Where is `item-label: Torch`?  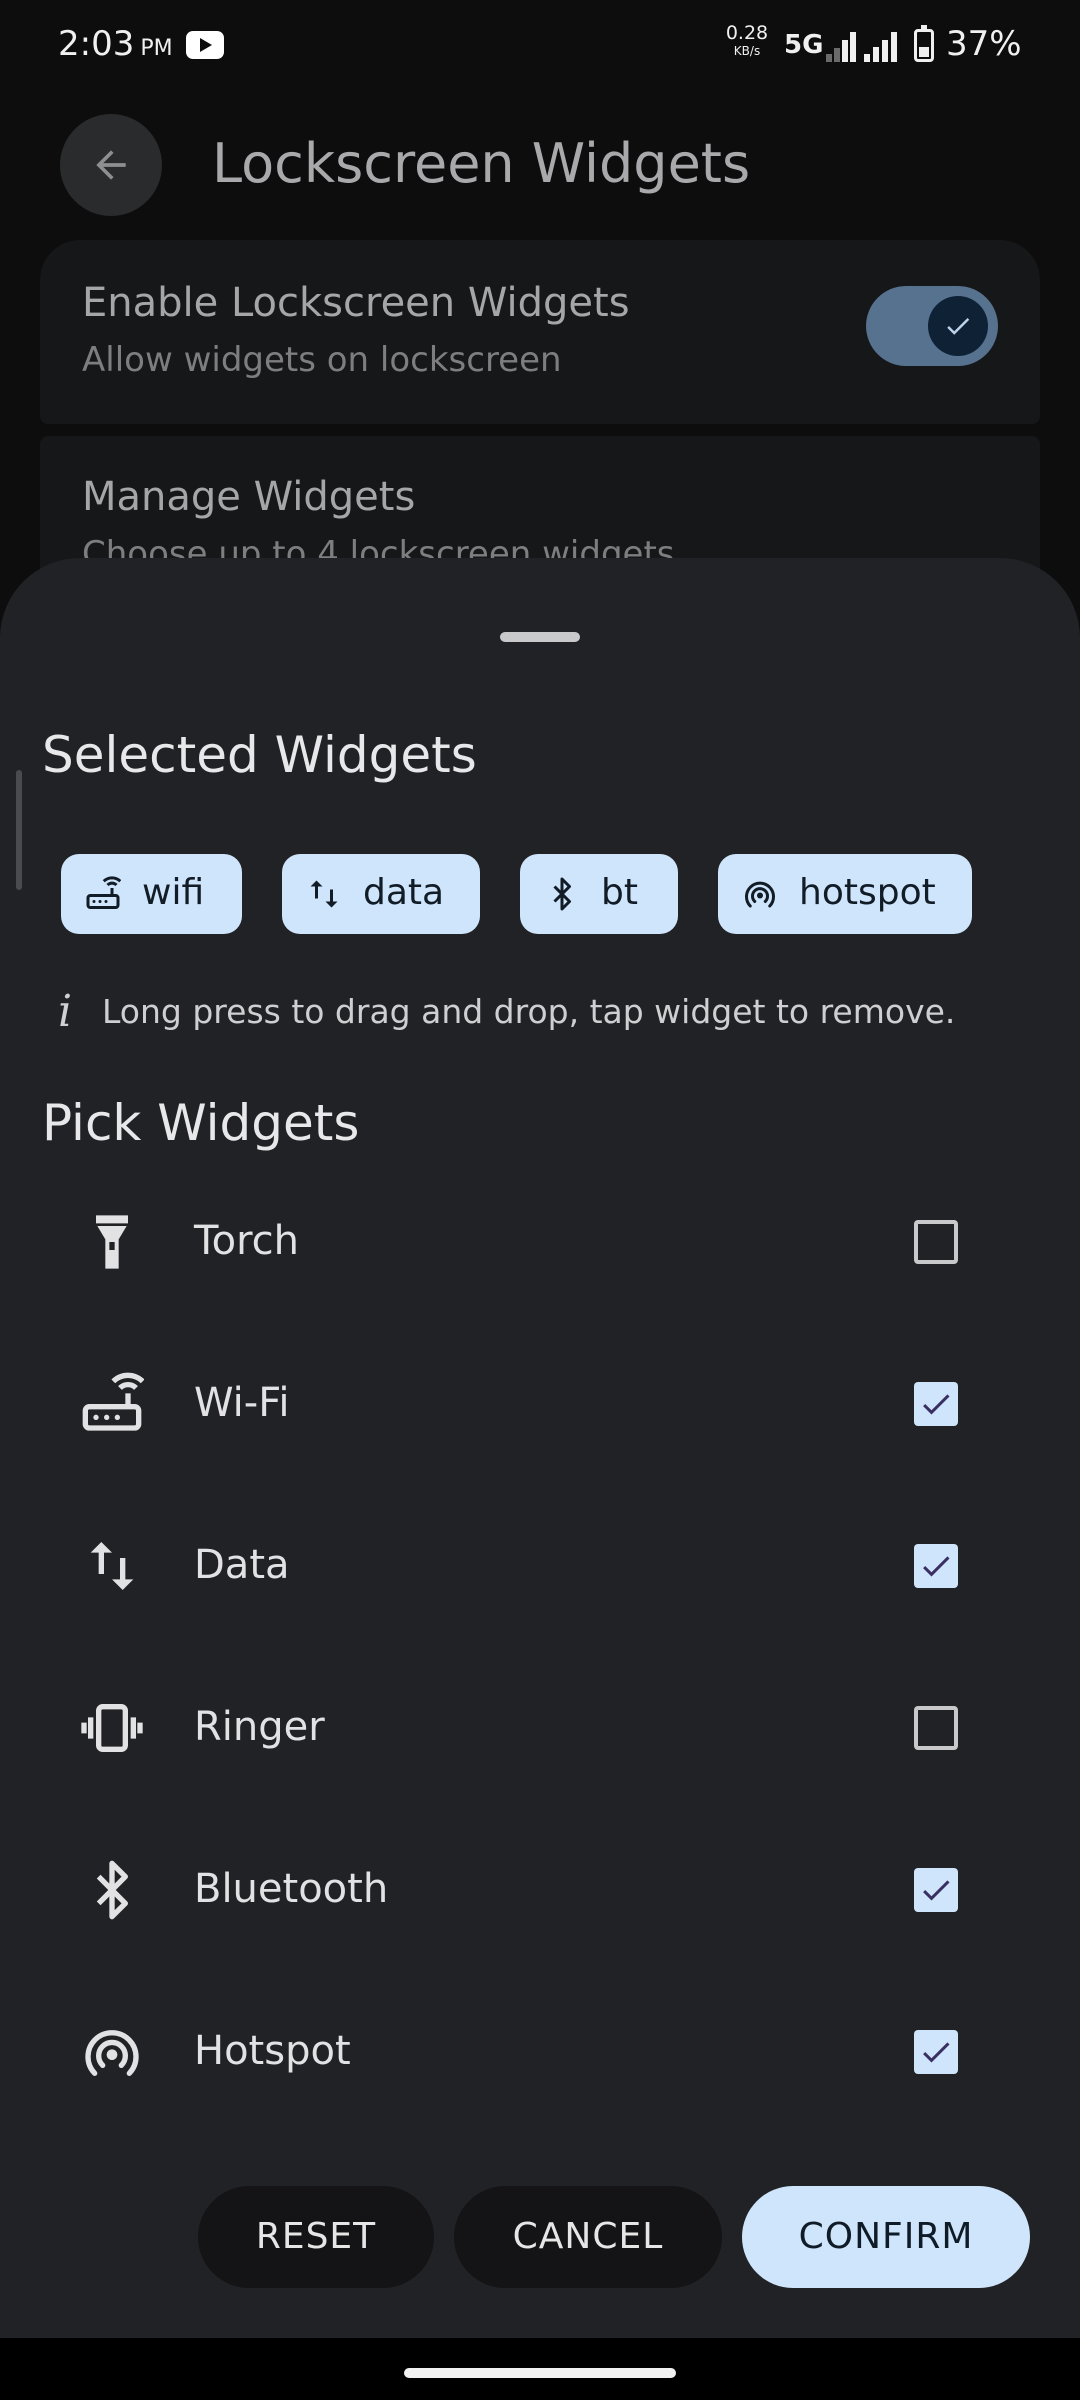 item-label: Torch is located at coordinates (247, 1241).